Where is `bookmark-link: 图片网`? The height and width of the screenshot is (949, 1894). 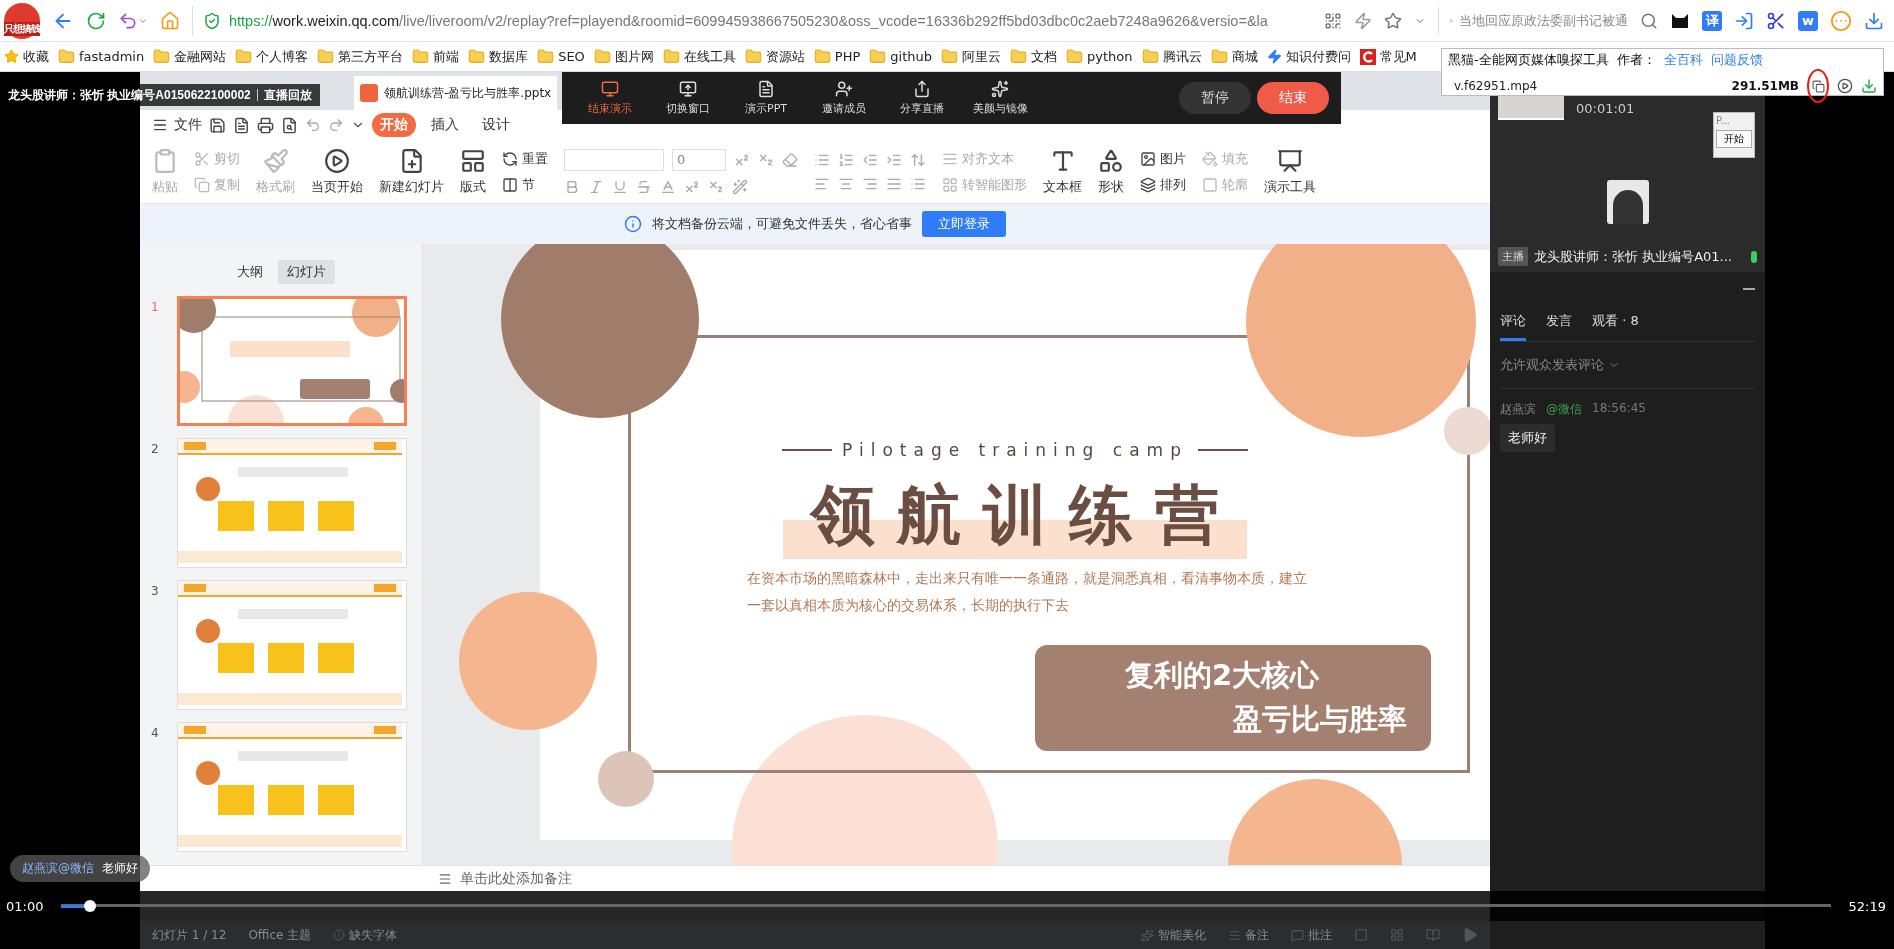 bookmark-link: 图片网 is located at coordinates (623, 56).